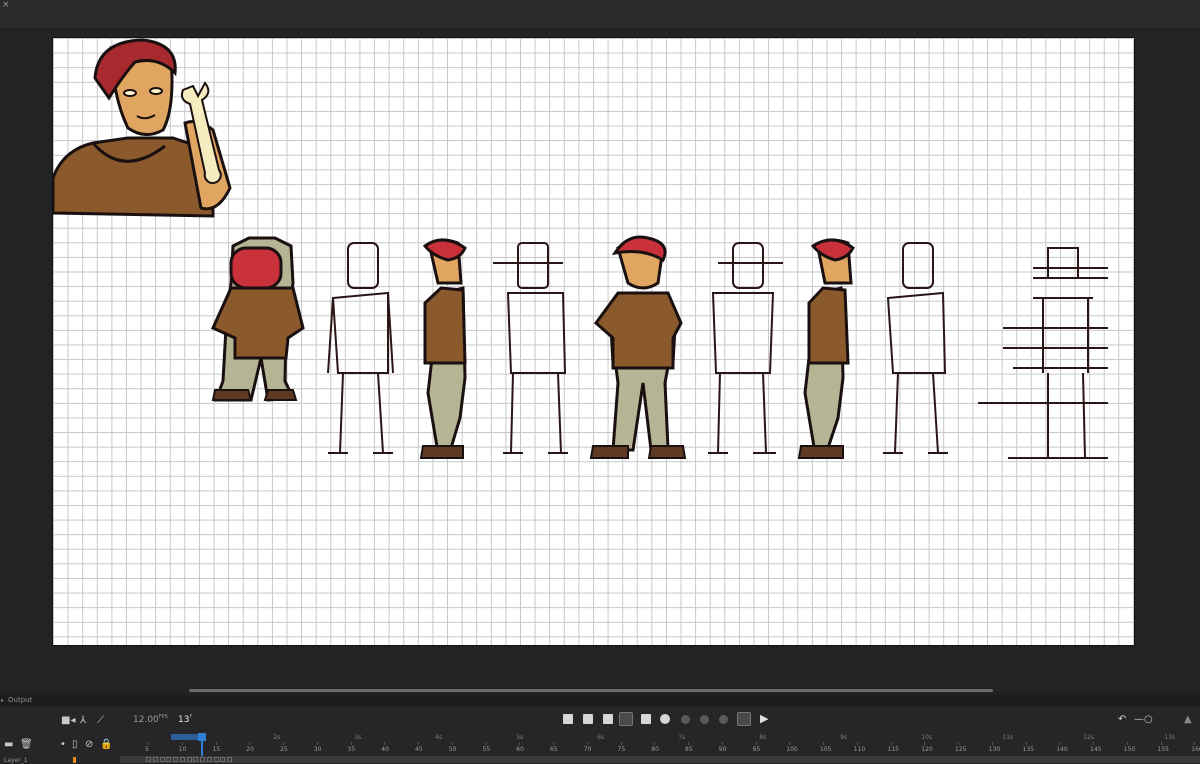 The height and width of the screenshot is (764, 1200). What do you see at coordinates (927, 737) in the screenshot?
I see `ruler-second-label: 10s` at bounding box center [927, 737].